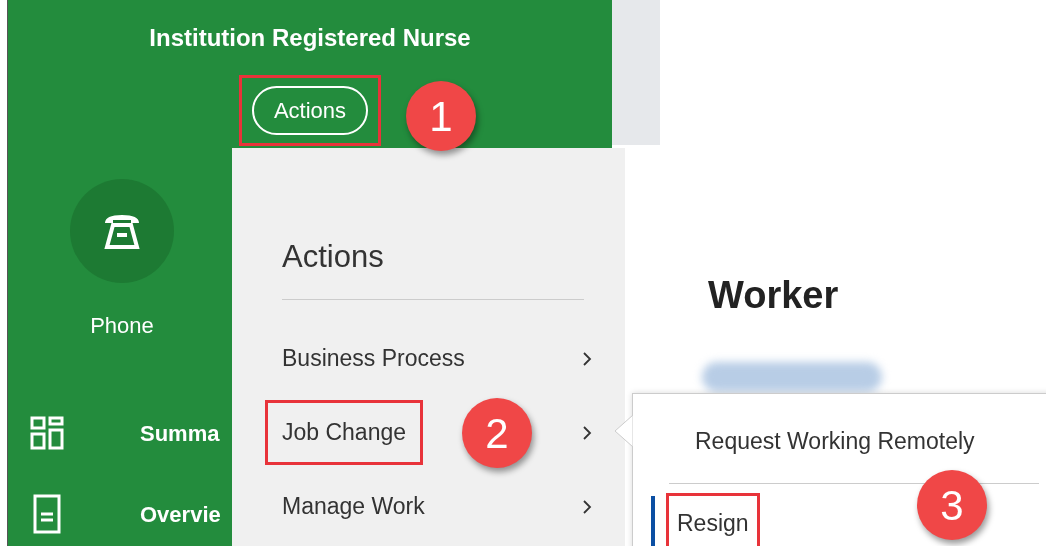 The width and height of the screenshot is (1046, 546). What do you see at coordinates (47, 433) in the screenshot?
I see `grid-icon` at bounding box center [47, 433].